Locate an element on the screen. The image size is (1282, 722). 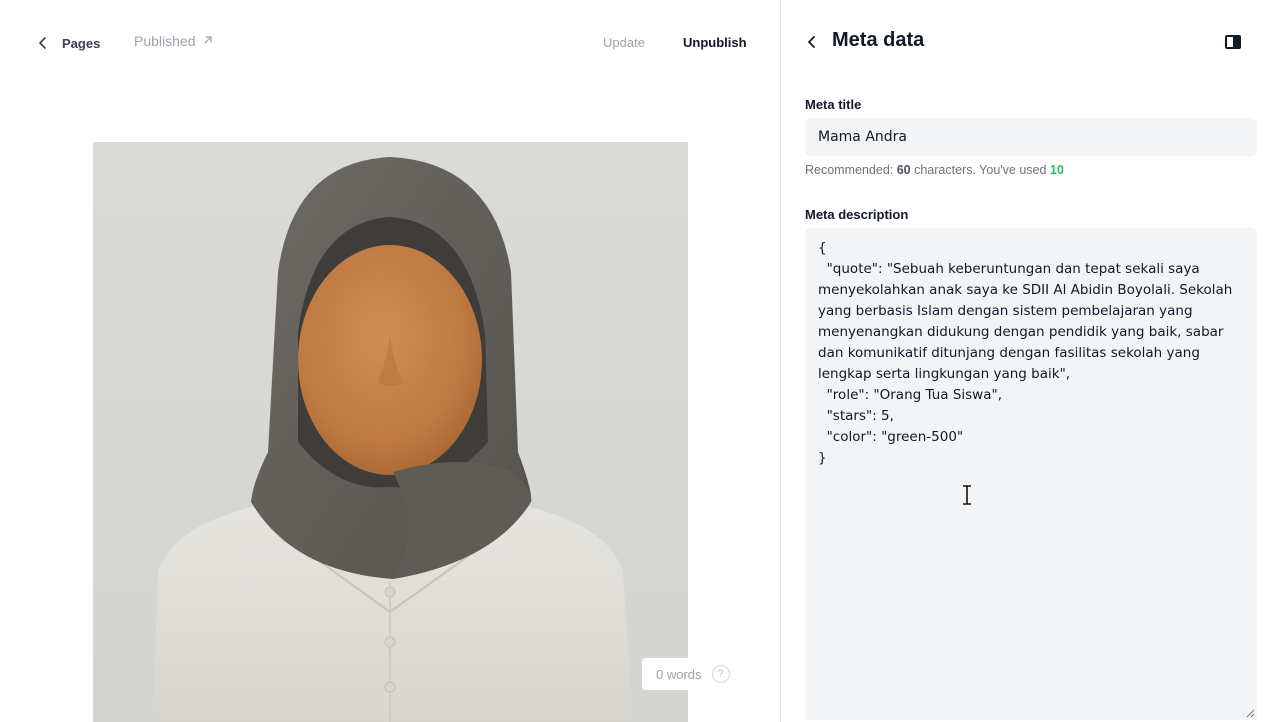
sidebar-title: Meta data is located at coordinates (878, 40).